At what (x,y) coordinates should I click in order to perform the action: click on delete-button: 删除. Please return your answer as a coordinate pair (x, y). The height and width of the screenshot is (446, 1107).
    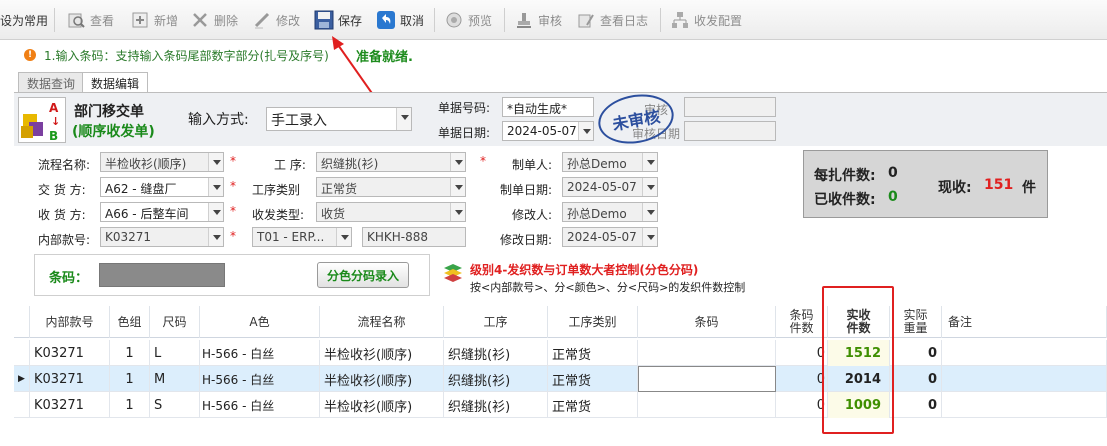
    Looking at the image, I should click on (214, 20).